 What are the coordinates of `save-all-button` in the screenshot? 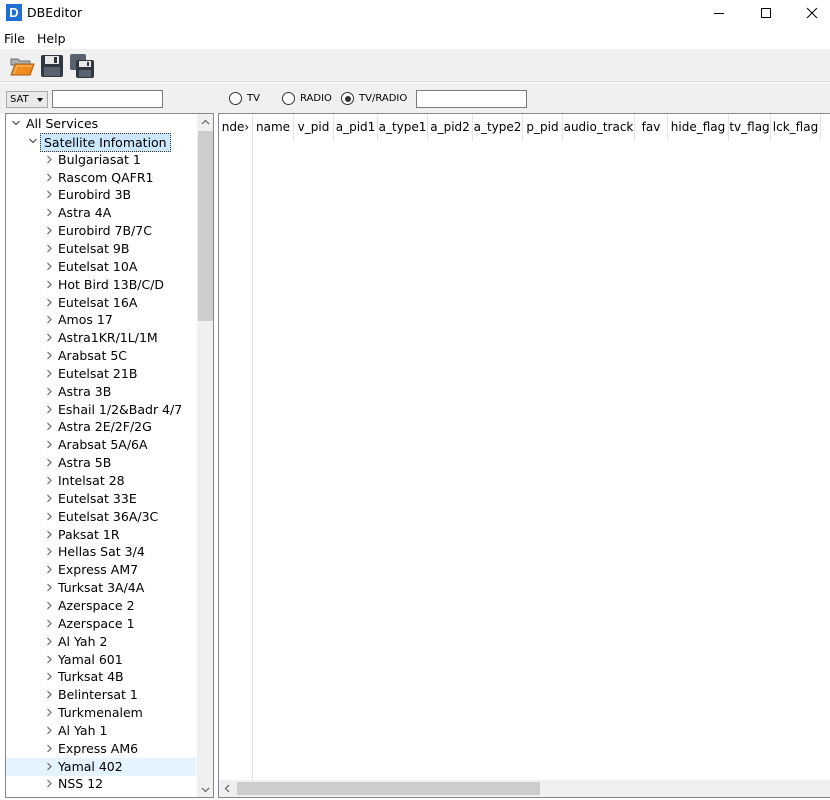 It's located at (82, 66).